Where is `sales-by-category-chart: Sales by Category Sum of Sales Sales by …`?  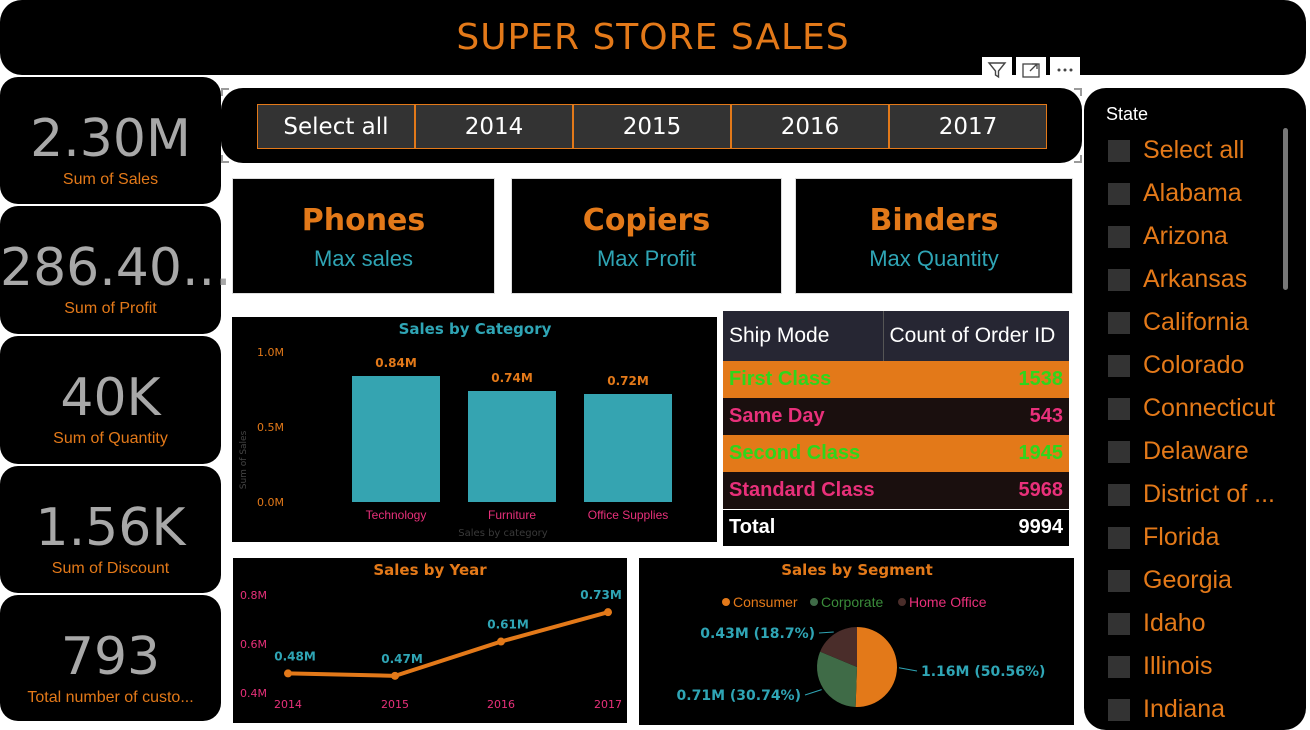 sales-by-category-chart: Sales by Category Sum of Sales Sales by … is located at coordinates (474, 429).